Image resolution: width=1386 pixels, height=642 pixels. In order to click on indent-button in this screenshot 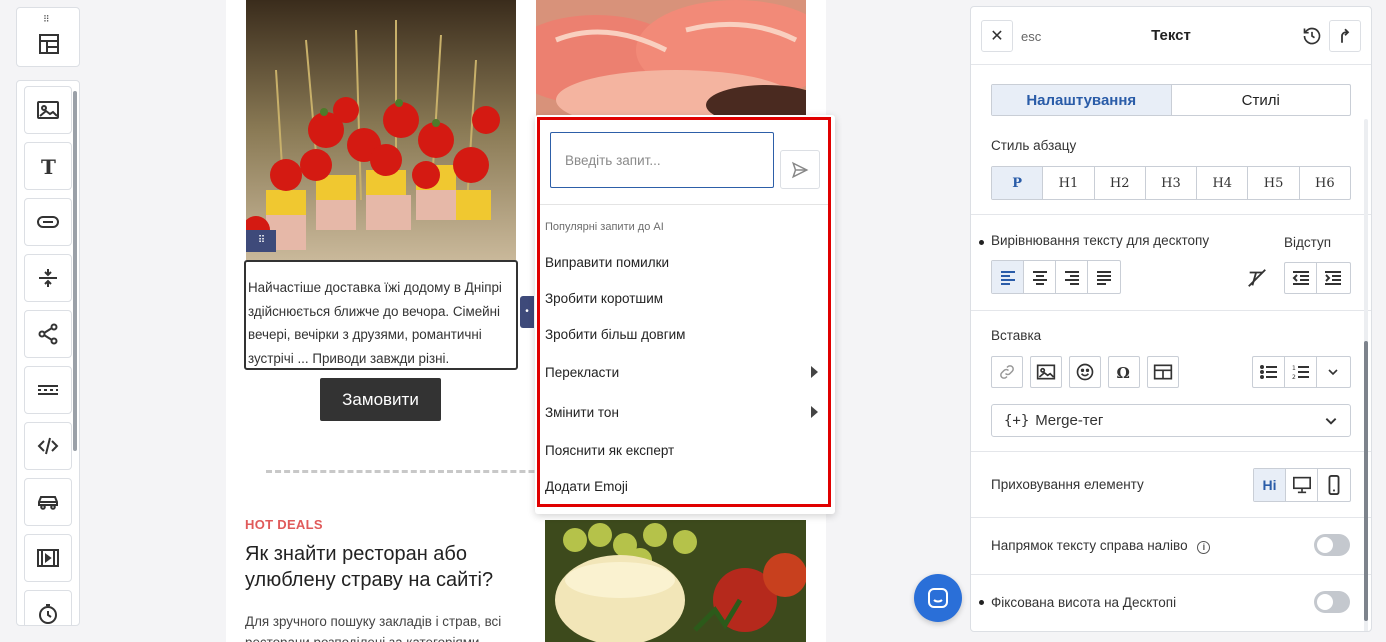, I will do `click(1333, 278)`.